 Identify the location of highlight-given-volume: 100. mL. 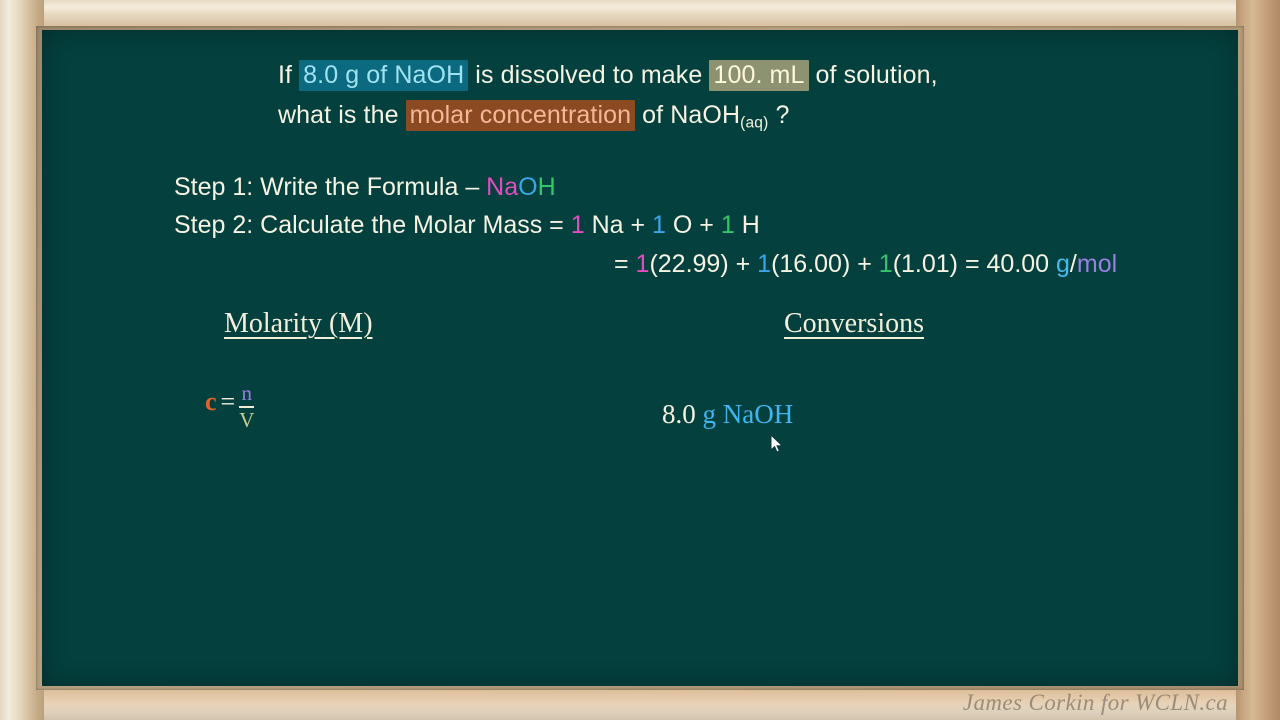
(759, 75).